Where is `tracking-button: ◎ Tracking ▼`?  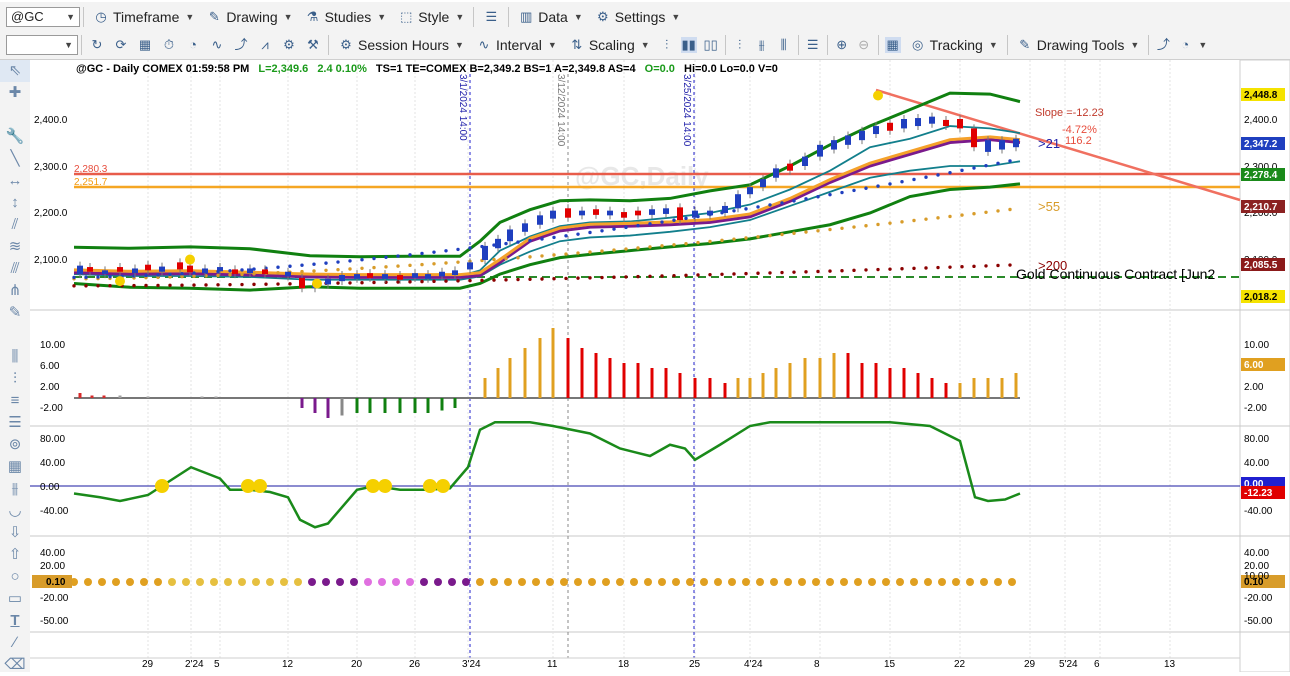
tracking-button: ◎ Tracking ▼ is located at coordinates (954, 45).